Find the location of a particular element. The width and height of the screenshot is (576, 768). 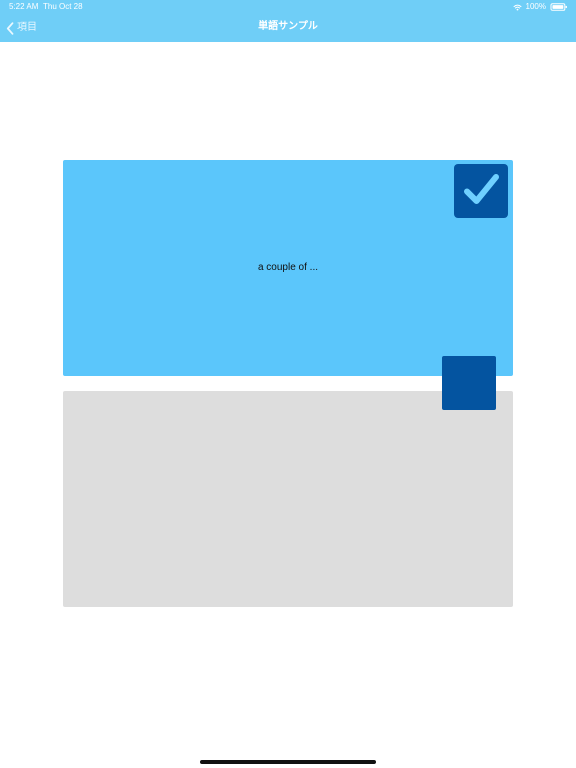

battery-icon is located at coordinates (558, 7).